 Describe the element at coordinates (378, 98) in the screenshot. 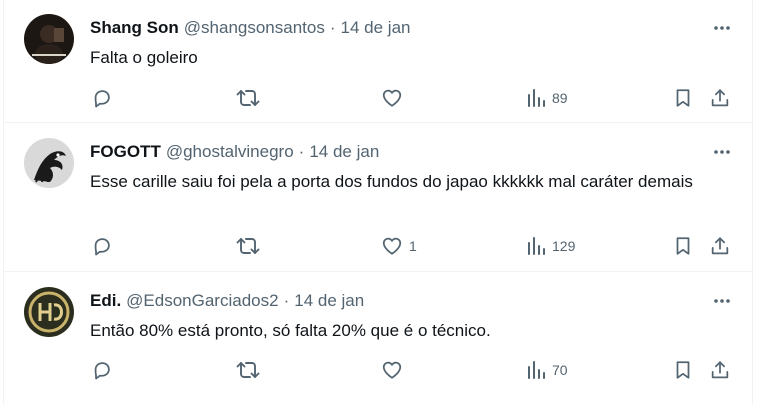

I see `action-bar: 89` at that location.